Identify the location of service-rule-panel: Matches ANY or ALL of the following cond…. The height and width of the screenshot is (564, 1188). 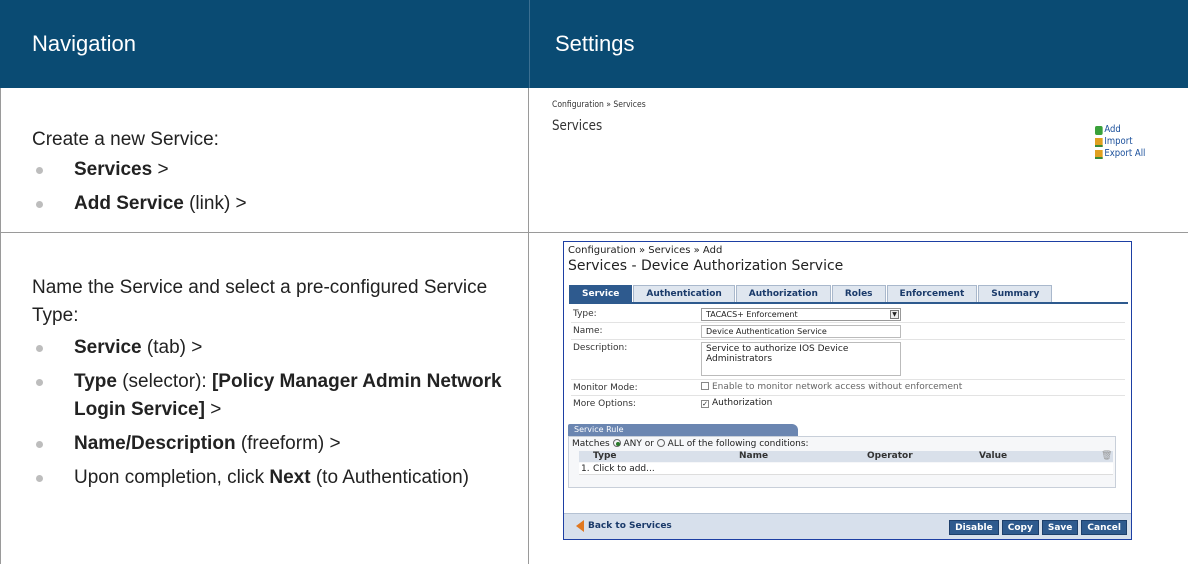
(842, 462).